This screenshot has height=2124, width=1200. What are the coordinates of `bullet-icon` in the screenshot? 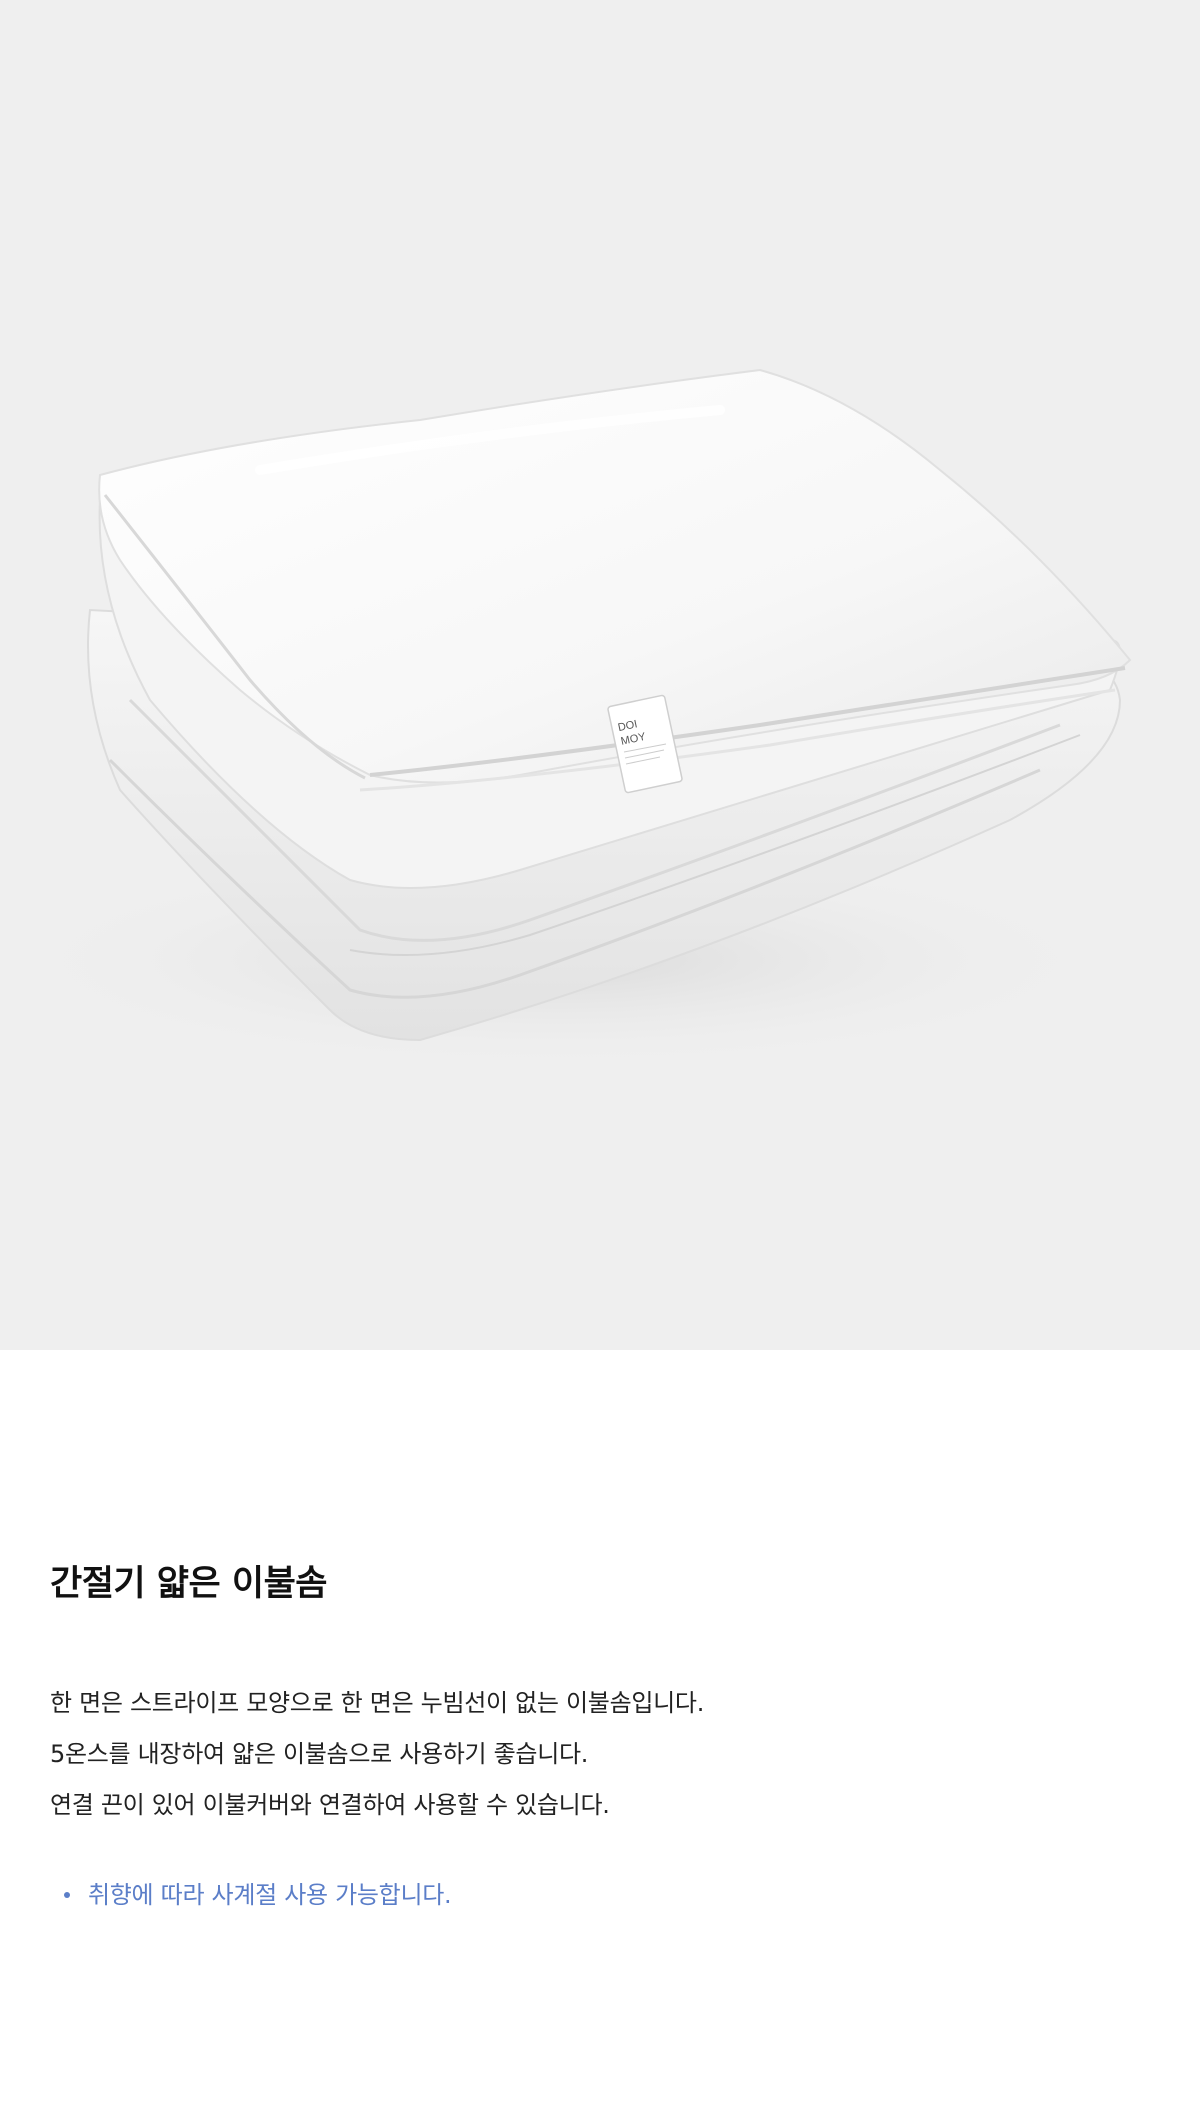 It's located at (67, 1895).